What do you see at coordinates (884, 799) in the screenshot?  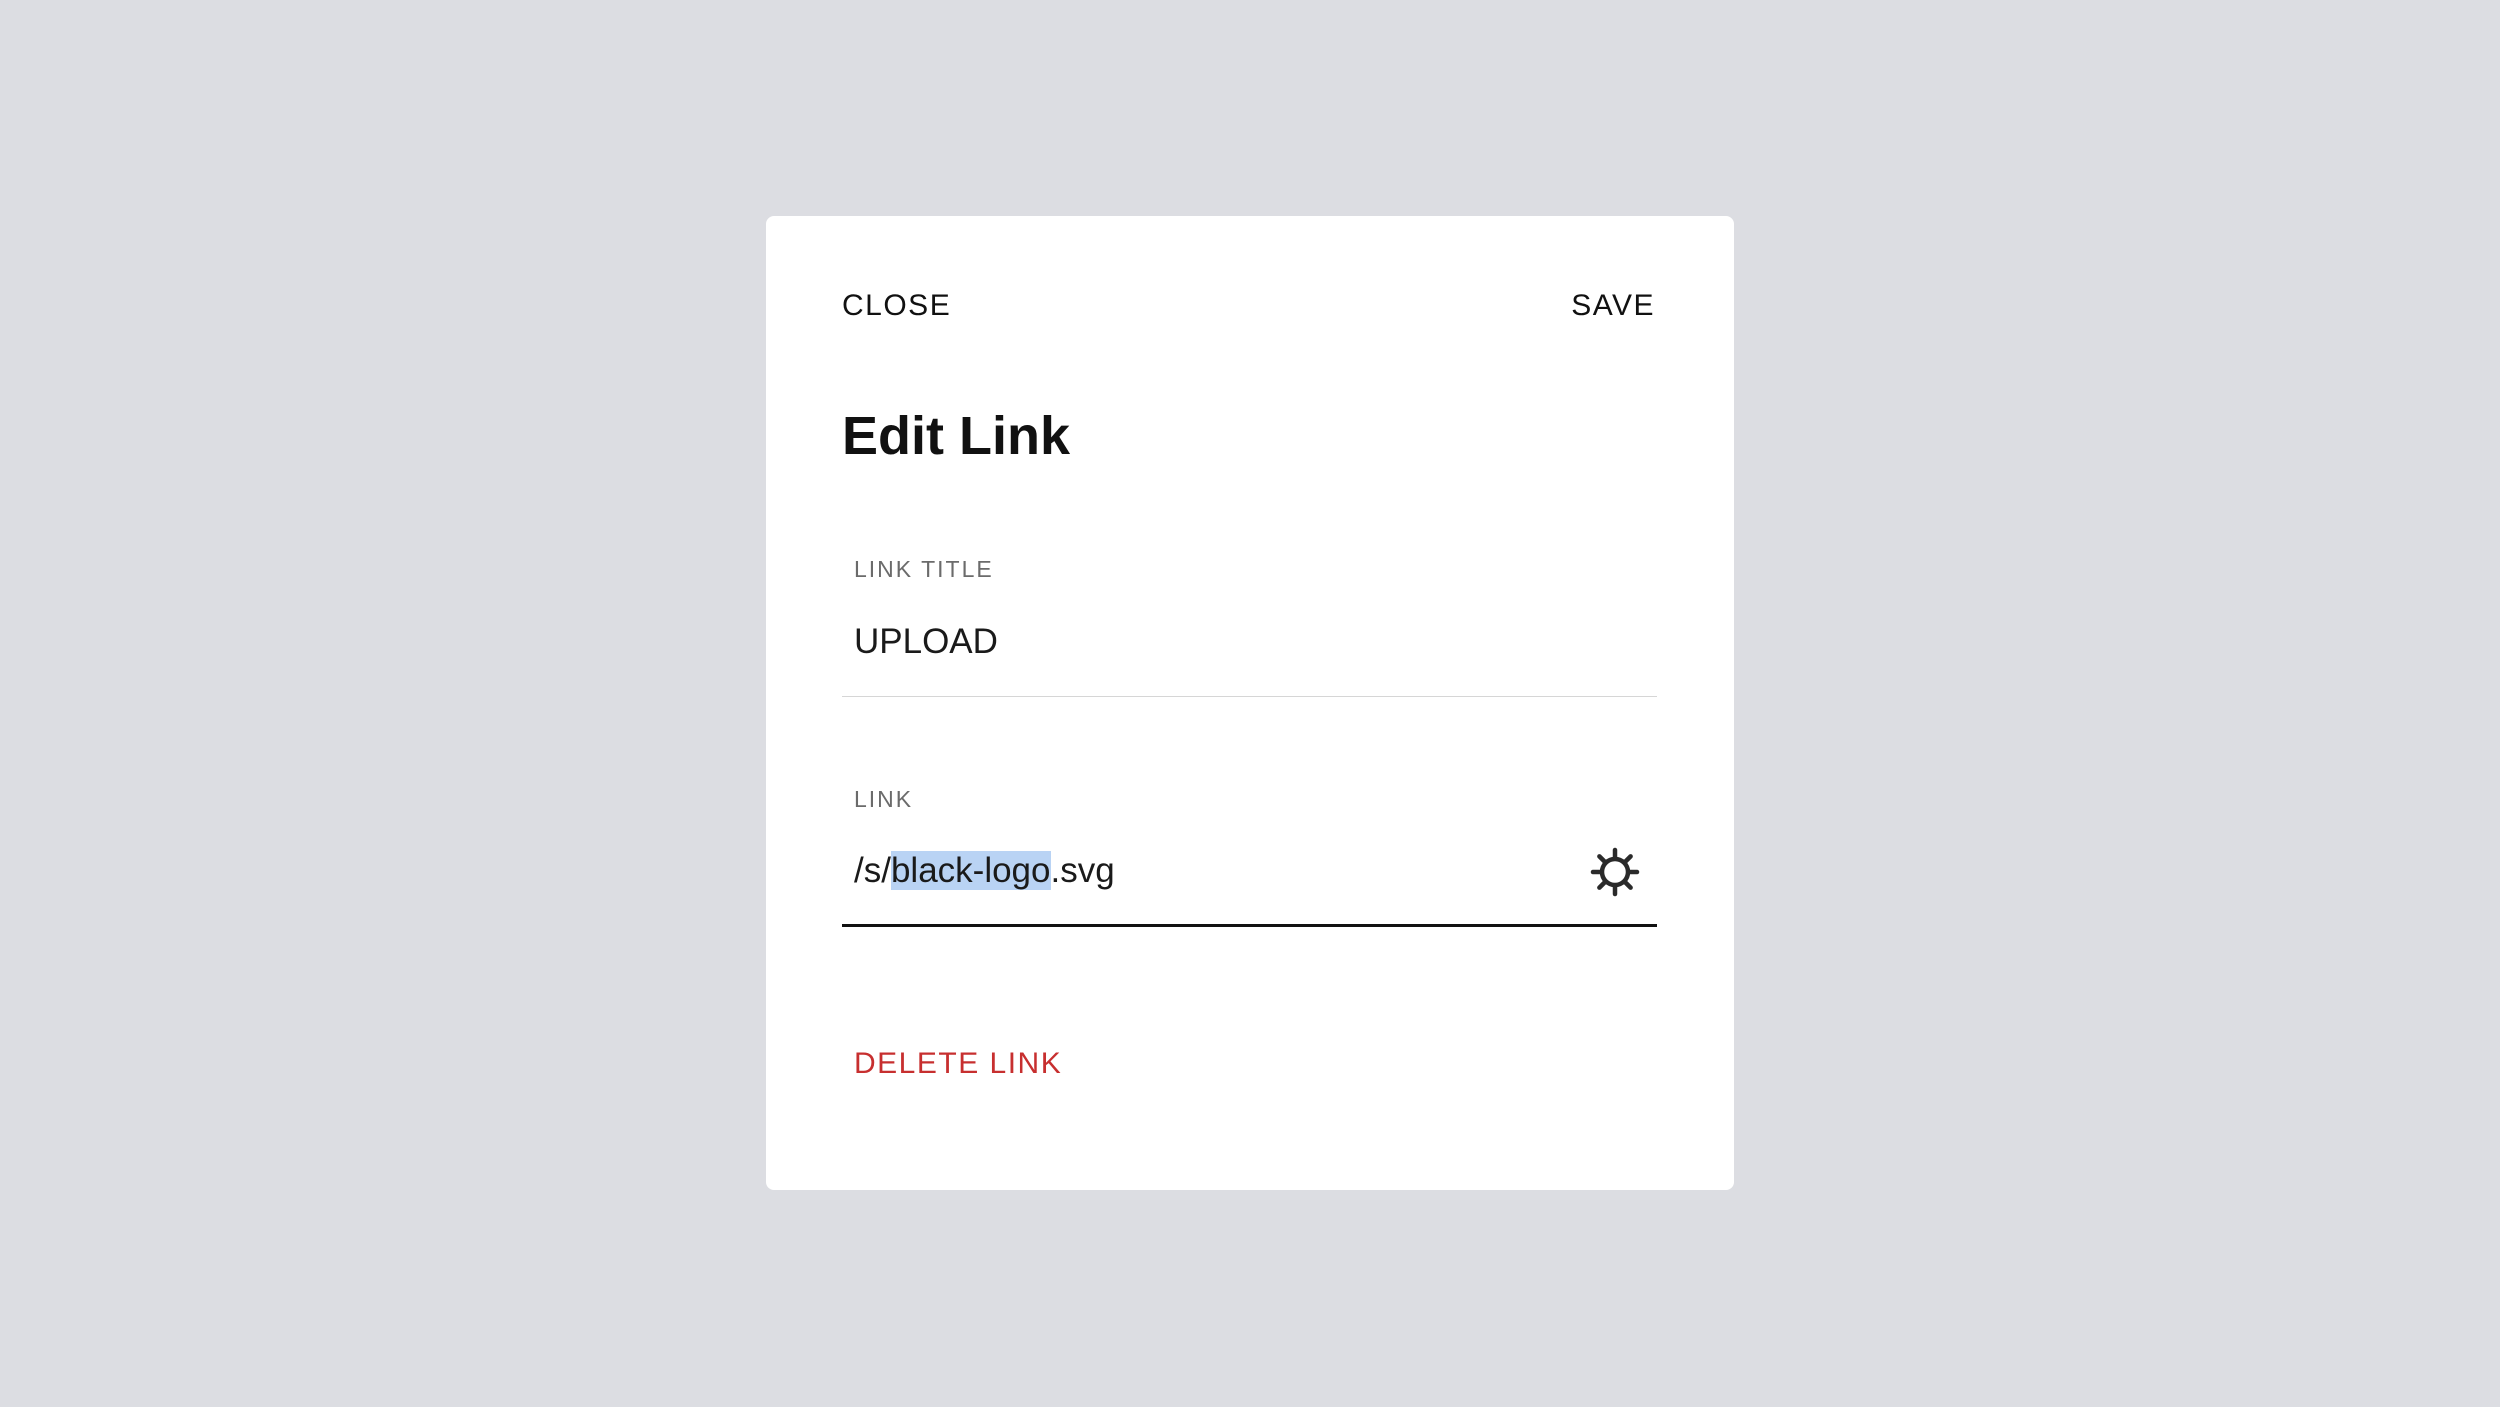 I see `link-label: LINK` at bounding box center [884, 799].